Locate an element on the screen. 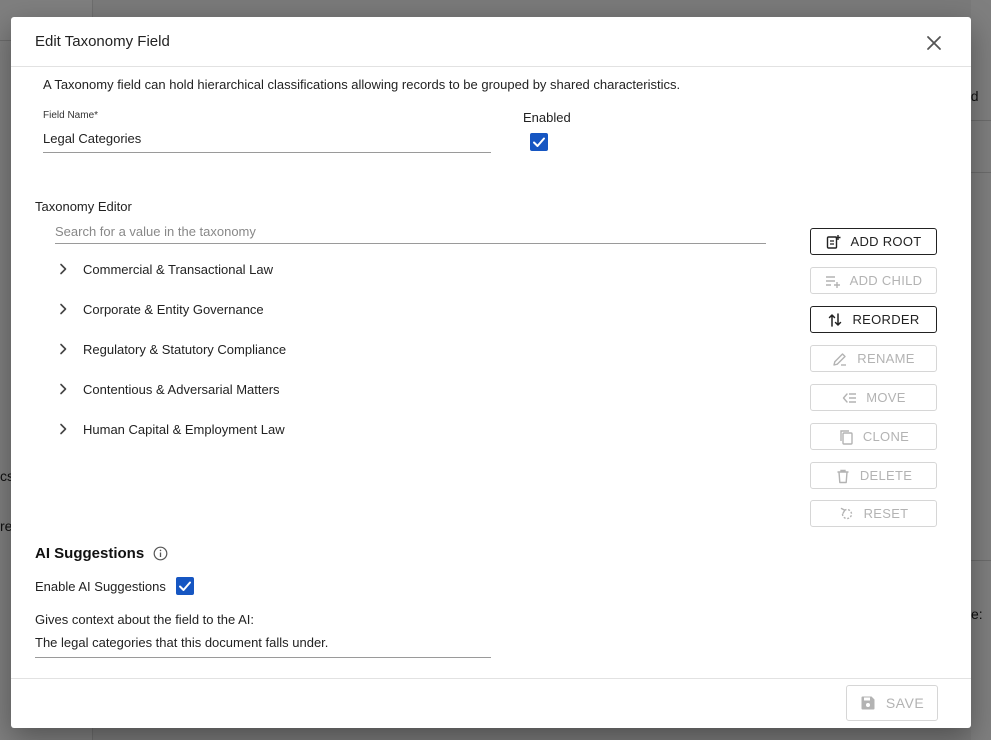 Image resolution: width=991 pixels, height=740 pixels. move-button: MOVE is located at coordinates (873, 397).